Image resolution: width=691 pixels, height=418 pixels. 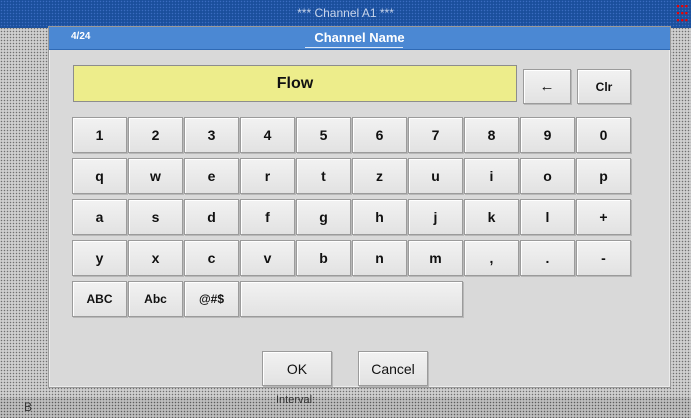 I want to click on space-key, so click(x=351, y=299).